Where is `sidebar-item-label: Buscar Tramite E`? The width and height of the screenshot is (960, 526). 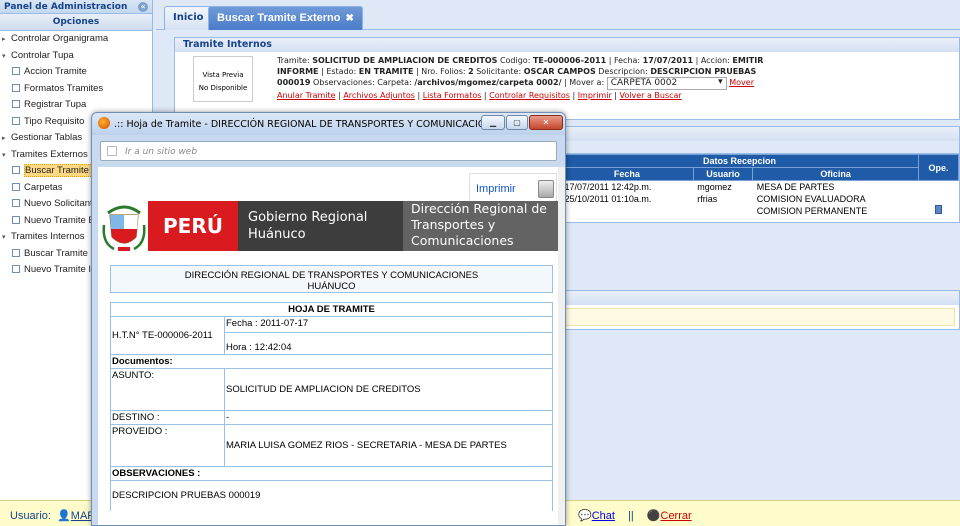
sidebar-item-label: Buscar Tramite E is located at coordinates (61, 170).